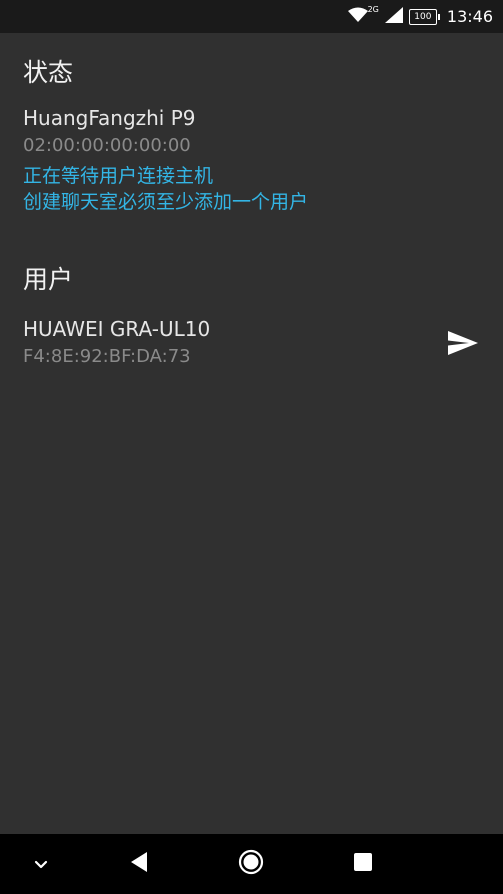 This screenshot has width=503, height=894. I want to click on navigation-bar, so click(251, 864).